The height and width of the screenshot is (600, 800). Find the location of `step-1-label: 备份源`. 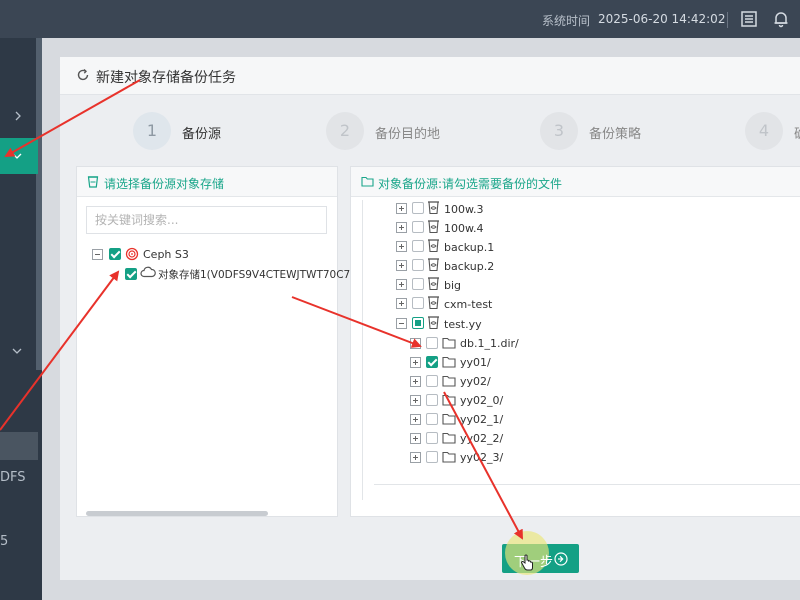

step-1-label: 备份源 is located at coordinates (202, 134).